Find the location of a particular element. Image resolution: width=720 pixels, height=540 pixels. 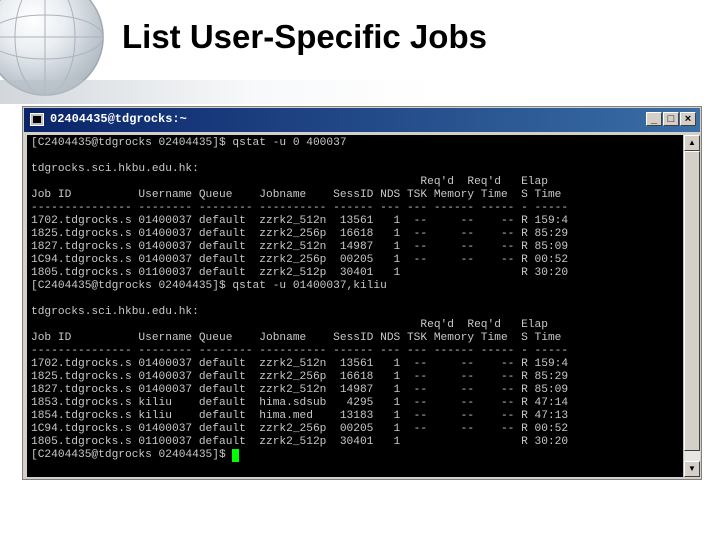

scroll-up-icon: ▲ is located at coordinates (692, 143).